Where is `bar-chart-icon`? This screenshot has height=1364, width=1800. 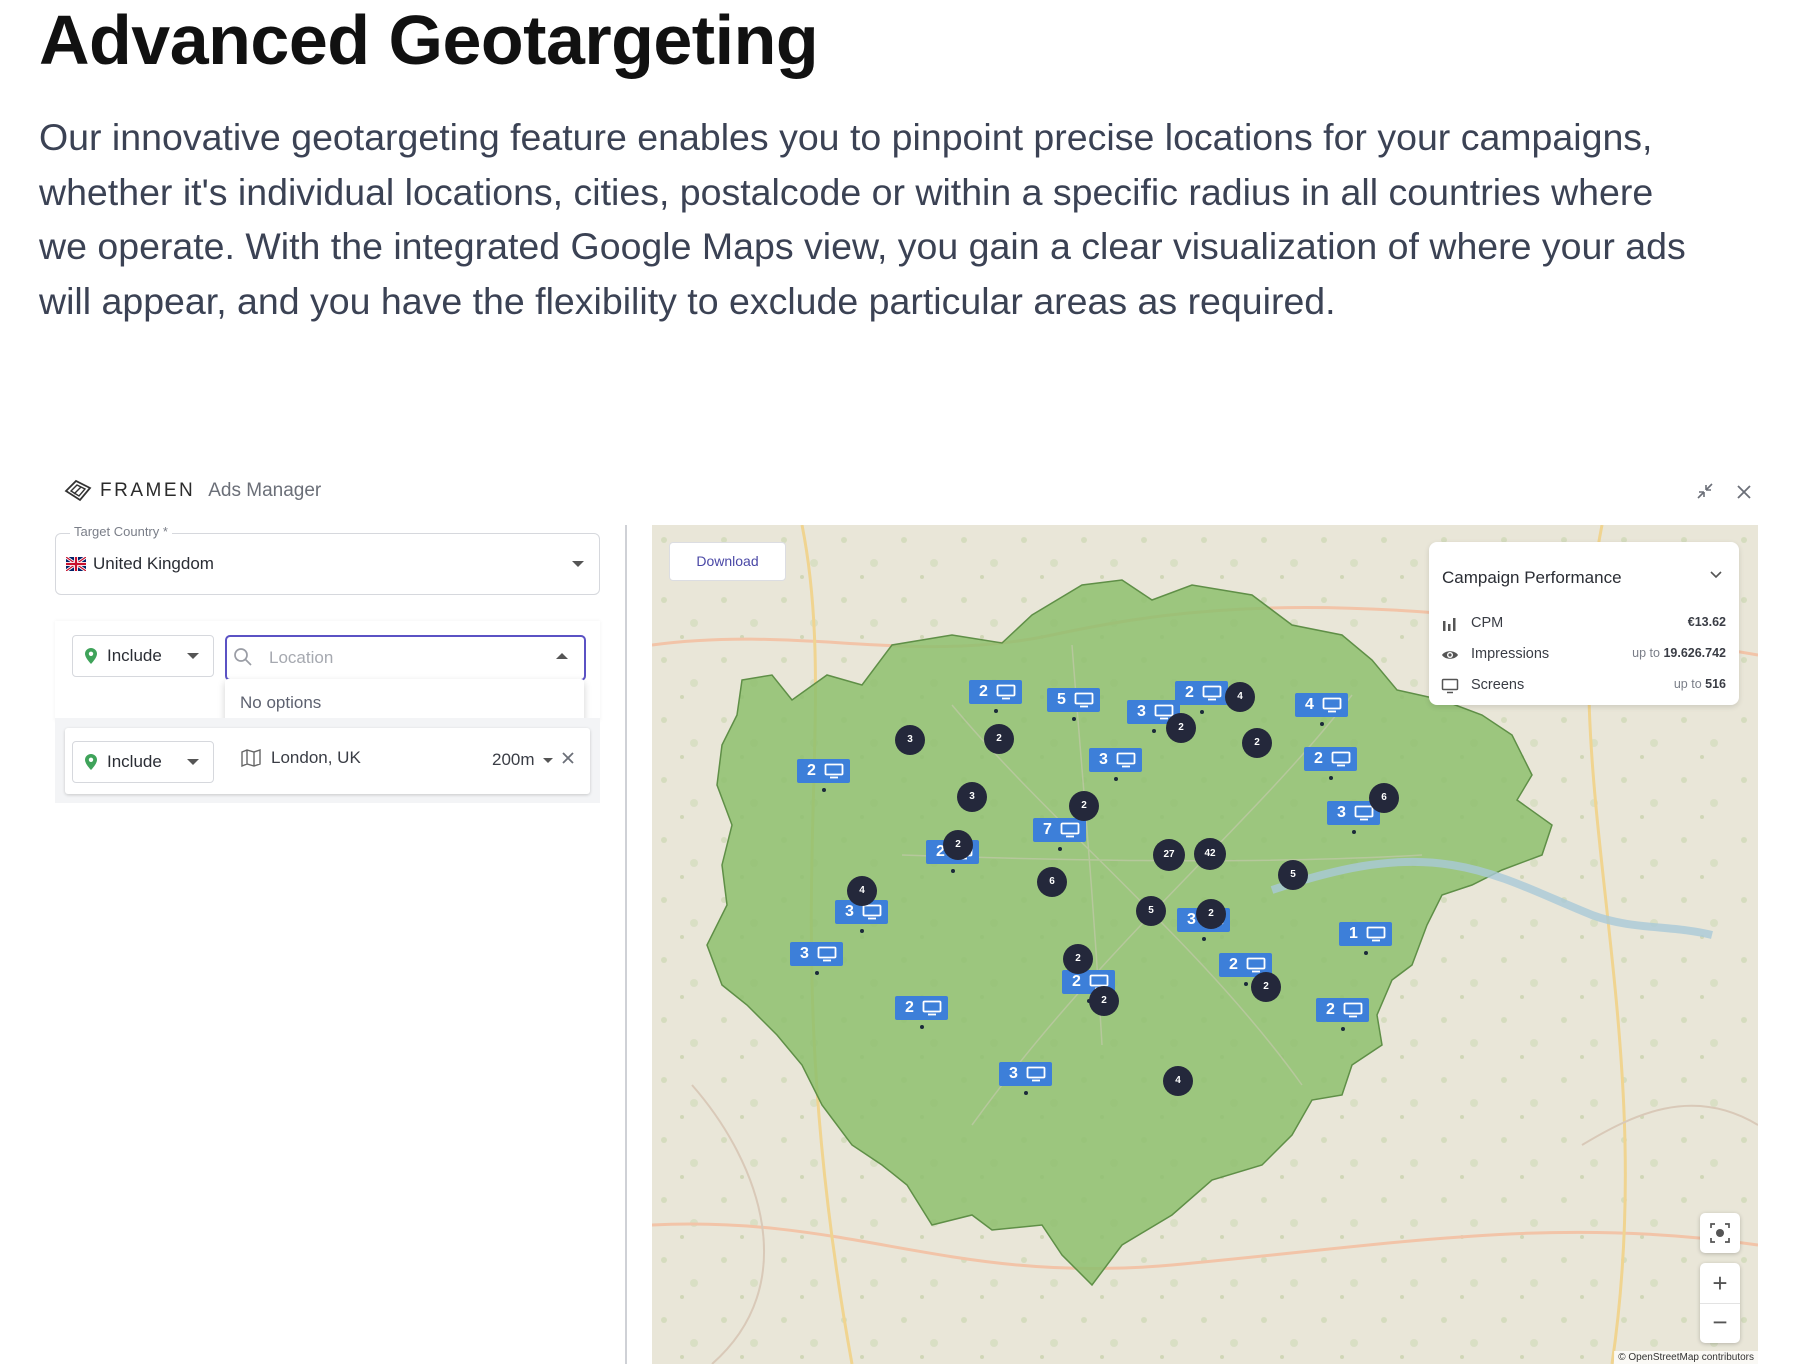
bar-chart-icon is located at coordinates (1449, 624).